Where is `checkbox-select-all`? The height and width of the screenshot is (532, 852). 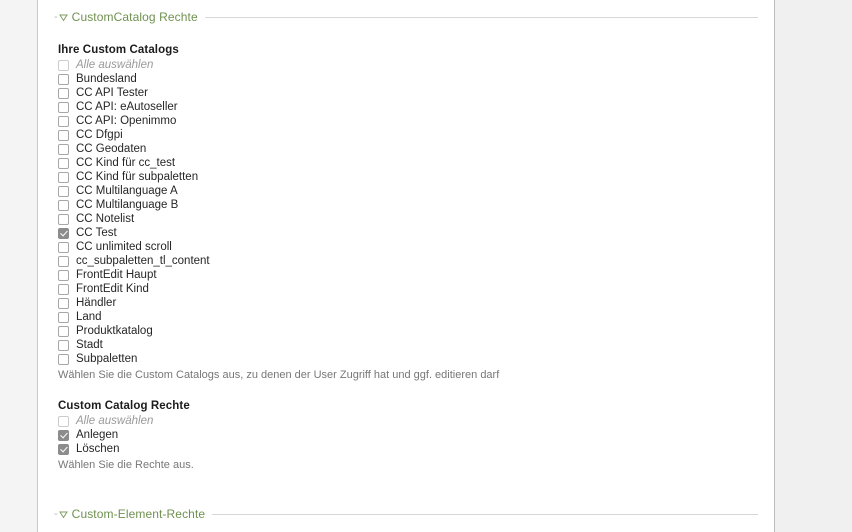 checkbox-select-all is located at coordinates (63, 65).